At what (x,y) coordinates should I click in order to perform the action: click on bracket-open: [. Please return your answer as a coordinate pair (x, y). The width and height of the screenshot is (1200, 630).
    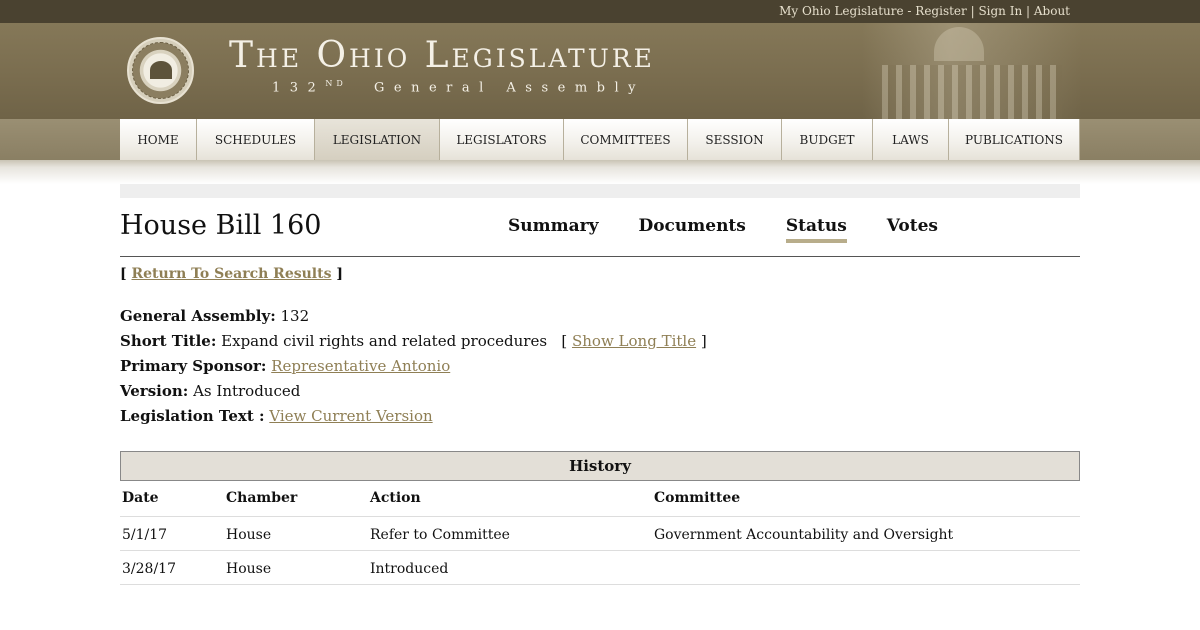
    Looking at the image, I should click on (126, 274).